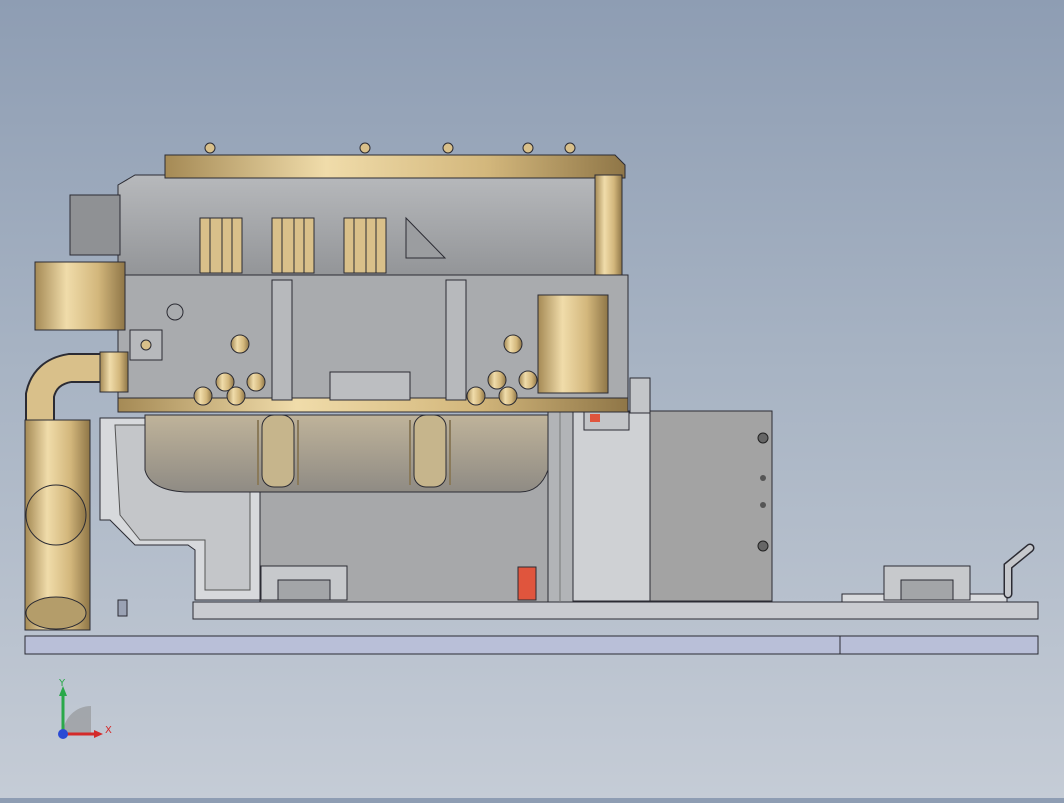  Describe the element at coordinates (63, 734) in the screenshot. I see `z-axis-dot` at that location.